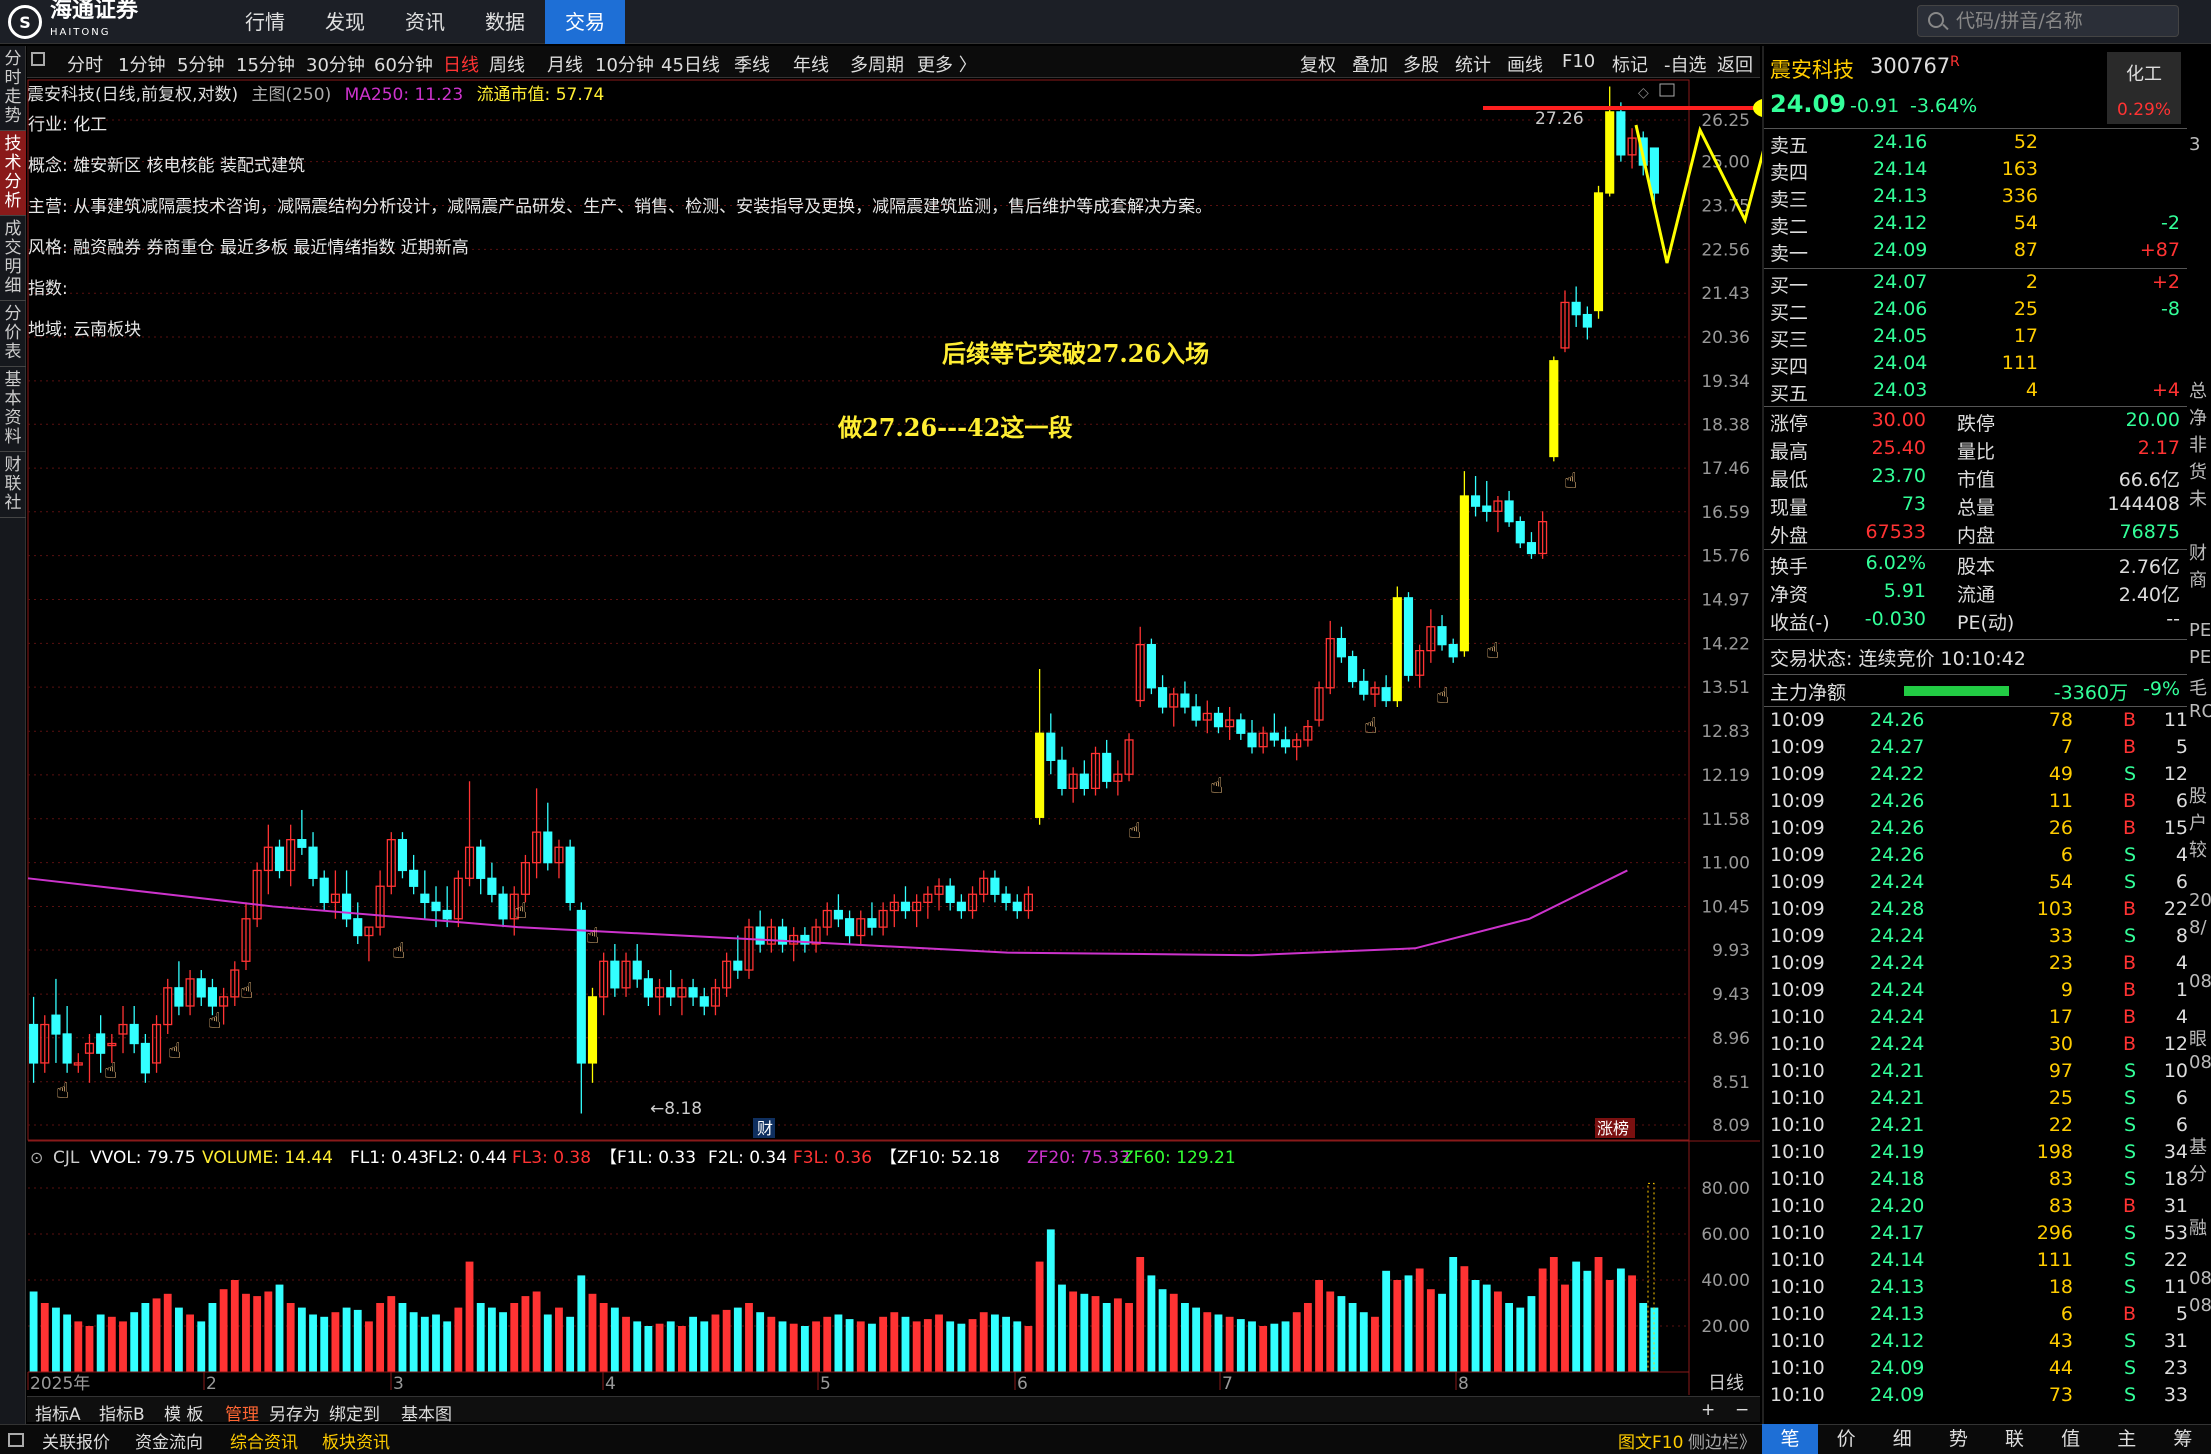 This screenshot has width=2211, height=1454. Describe the element at coordinates (1979, 338) in the screenshot. I see `bid-row: 买三 24.05 17` at that location.